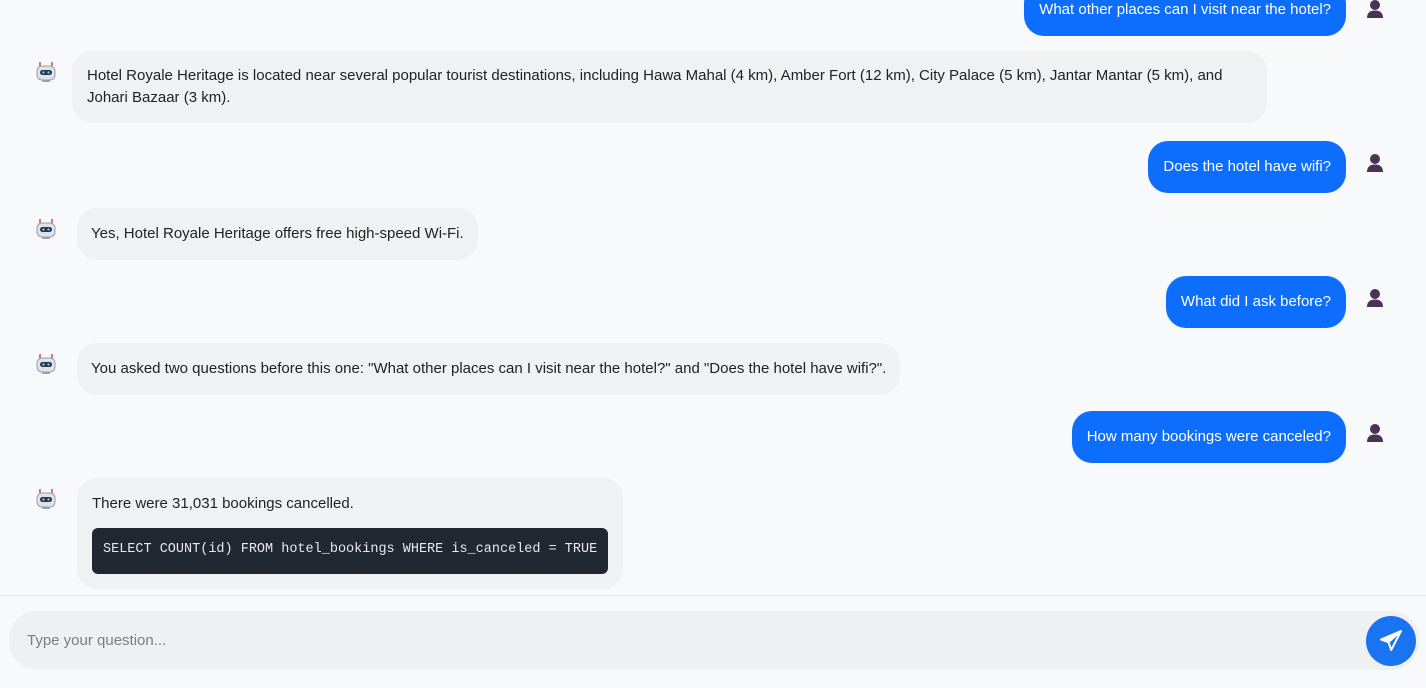 The width and height of the screenshot is (1426, 688). What do you see at coordinates (684, 640) in the screenshot?
I see `question-input` at bounding box center [684, 640].